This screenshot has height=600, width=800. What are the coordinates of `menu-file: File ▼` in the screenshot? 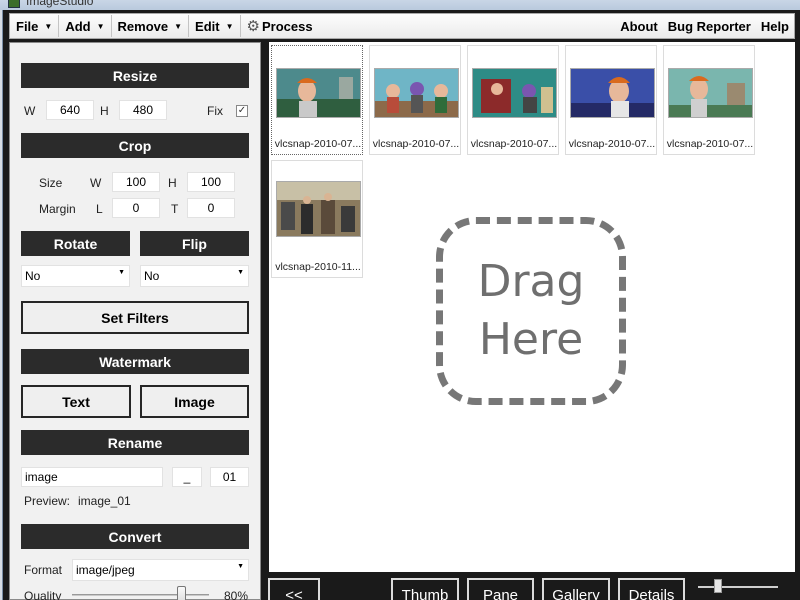 It's located at (35, 26).